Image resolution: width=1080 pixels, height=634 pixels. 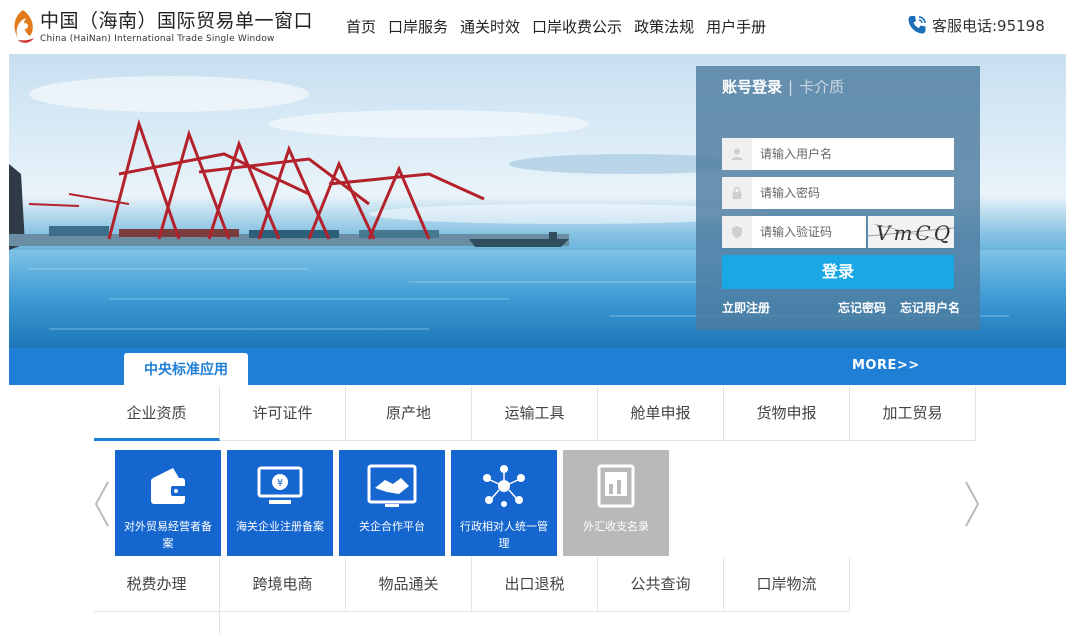 What do you see at coordinates (283, 584) in the screenshot?
I see `tab-cross-border-ecommerce: 跨境电商` at bounding box center [283, 584].